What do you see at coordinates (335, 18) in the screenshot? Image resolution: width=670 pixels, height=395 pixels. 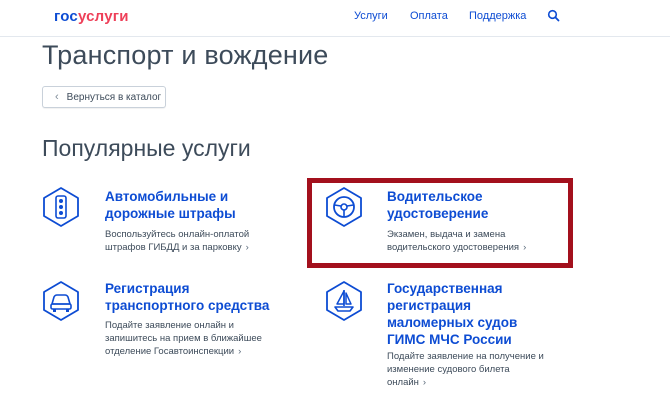 I see `header-bar: госуслуги Услуги Оплата Поддержка` at bounding box center [335, 18].